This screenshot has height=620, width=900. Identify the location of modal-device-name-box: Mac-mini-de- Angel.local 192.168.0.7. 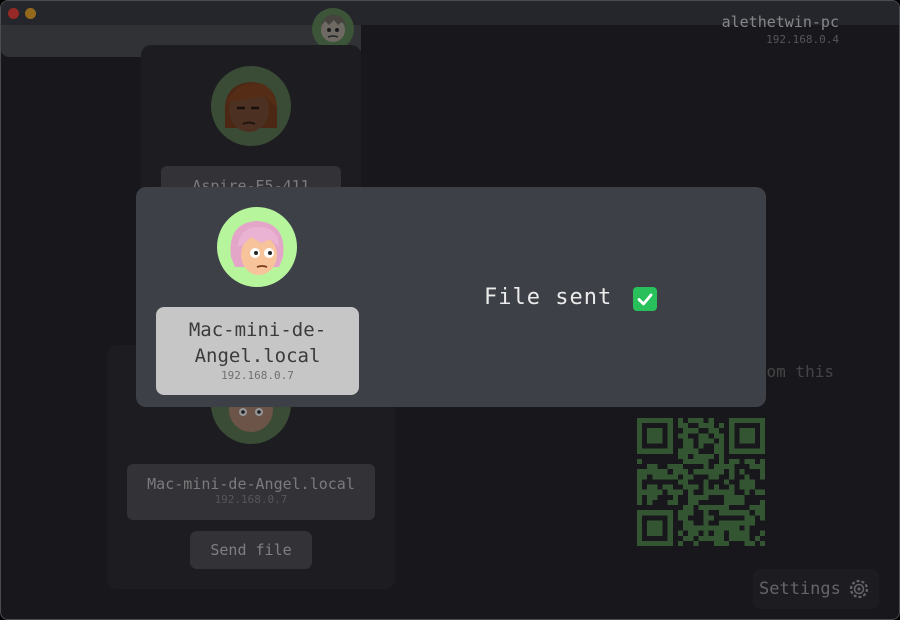
(257, 351).